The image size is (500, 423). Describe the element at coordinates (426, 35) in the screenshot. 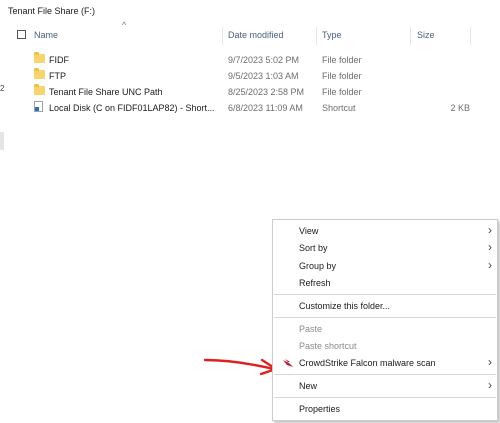

I see `column-size-header: Size` at that location.